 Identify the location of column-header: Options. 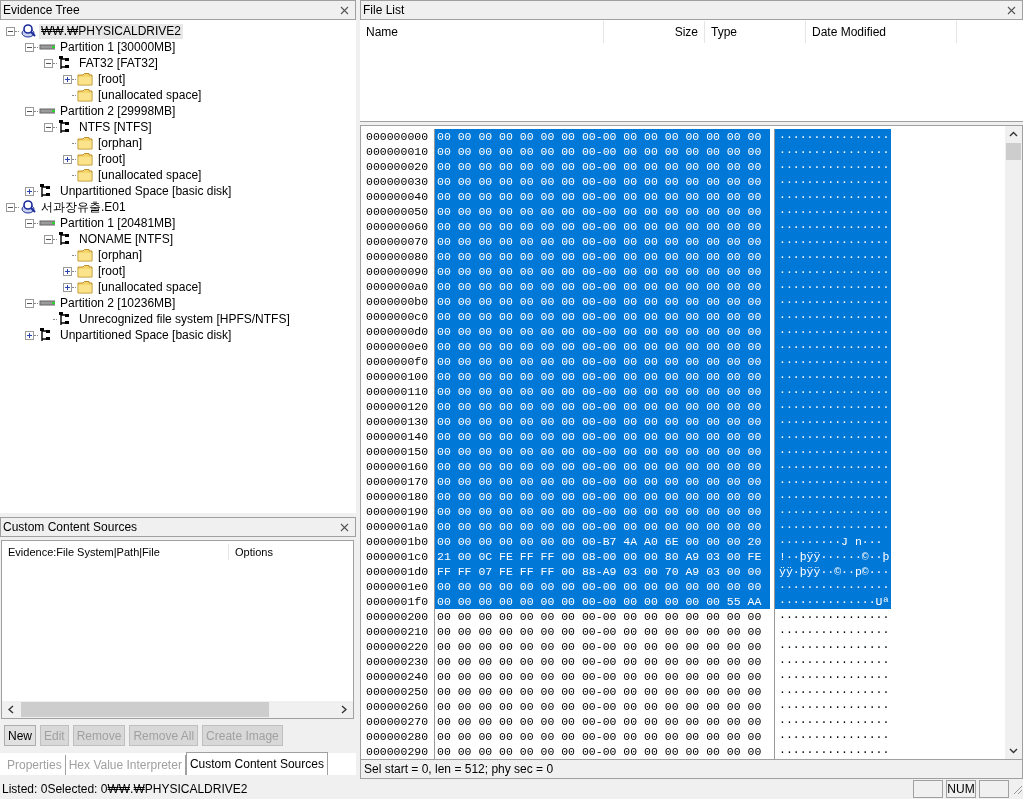
(251, 552).